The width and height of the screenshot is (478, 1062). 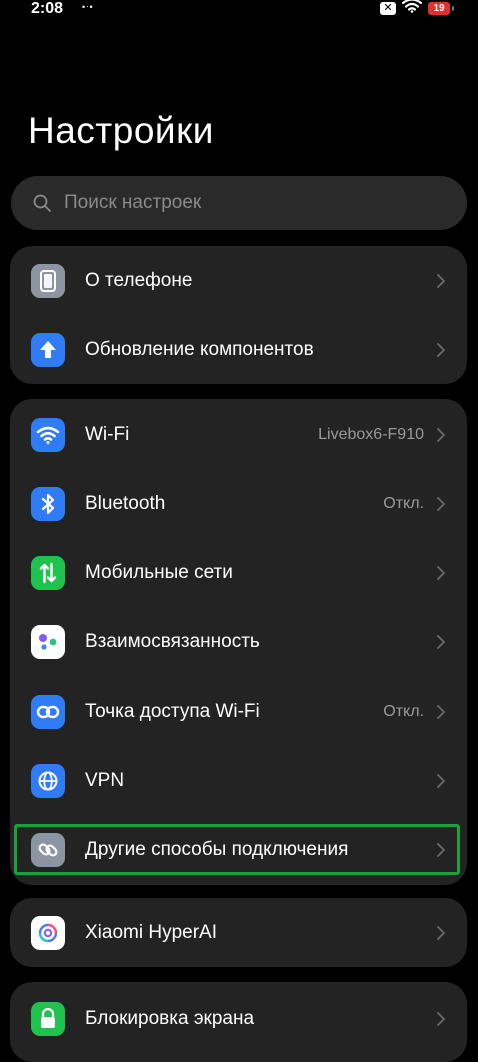 I want to click on settings-item-label: Мобильные сети, so click(x=159, y=572).